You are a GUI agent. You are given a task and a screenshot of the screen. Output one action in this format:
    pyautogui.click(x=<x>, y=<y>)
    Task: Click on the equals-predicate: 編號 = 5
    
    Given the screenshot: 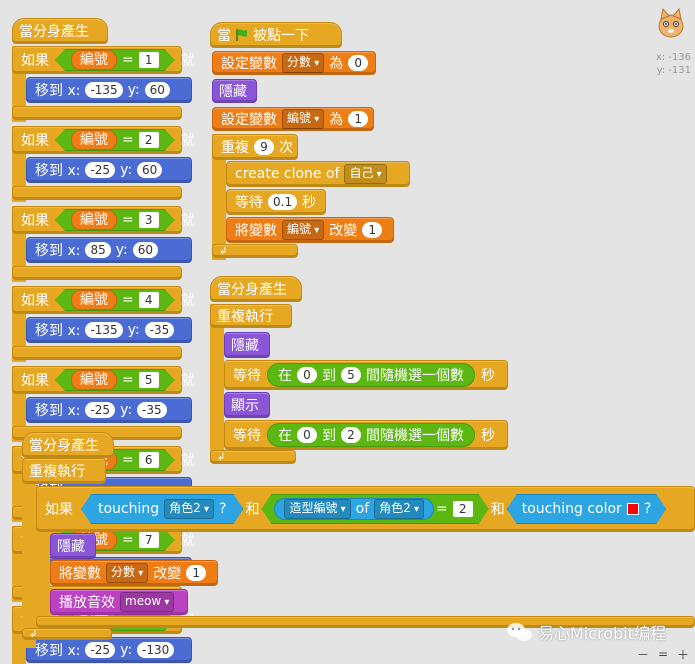 What is the action you would take?
    pyautogui.click(x=115, y=380)
    